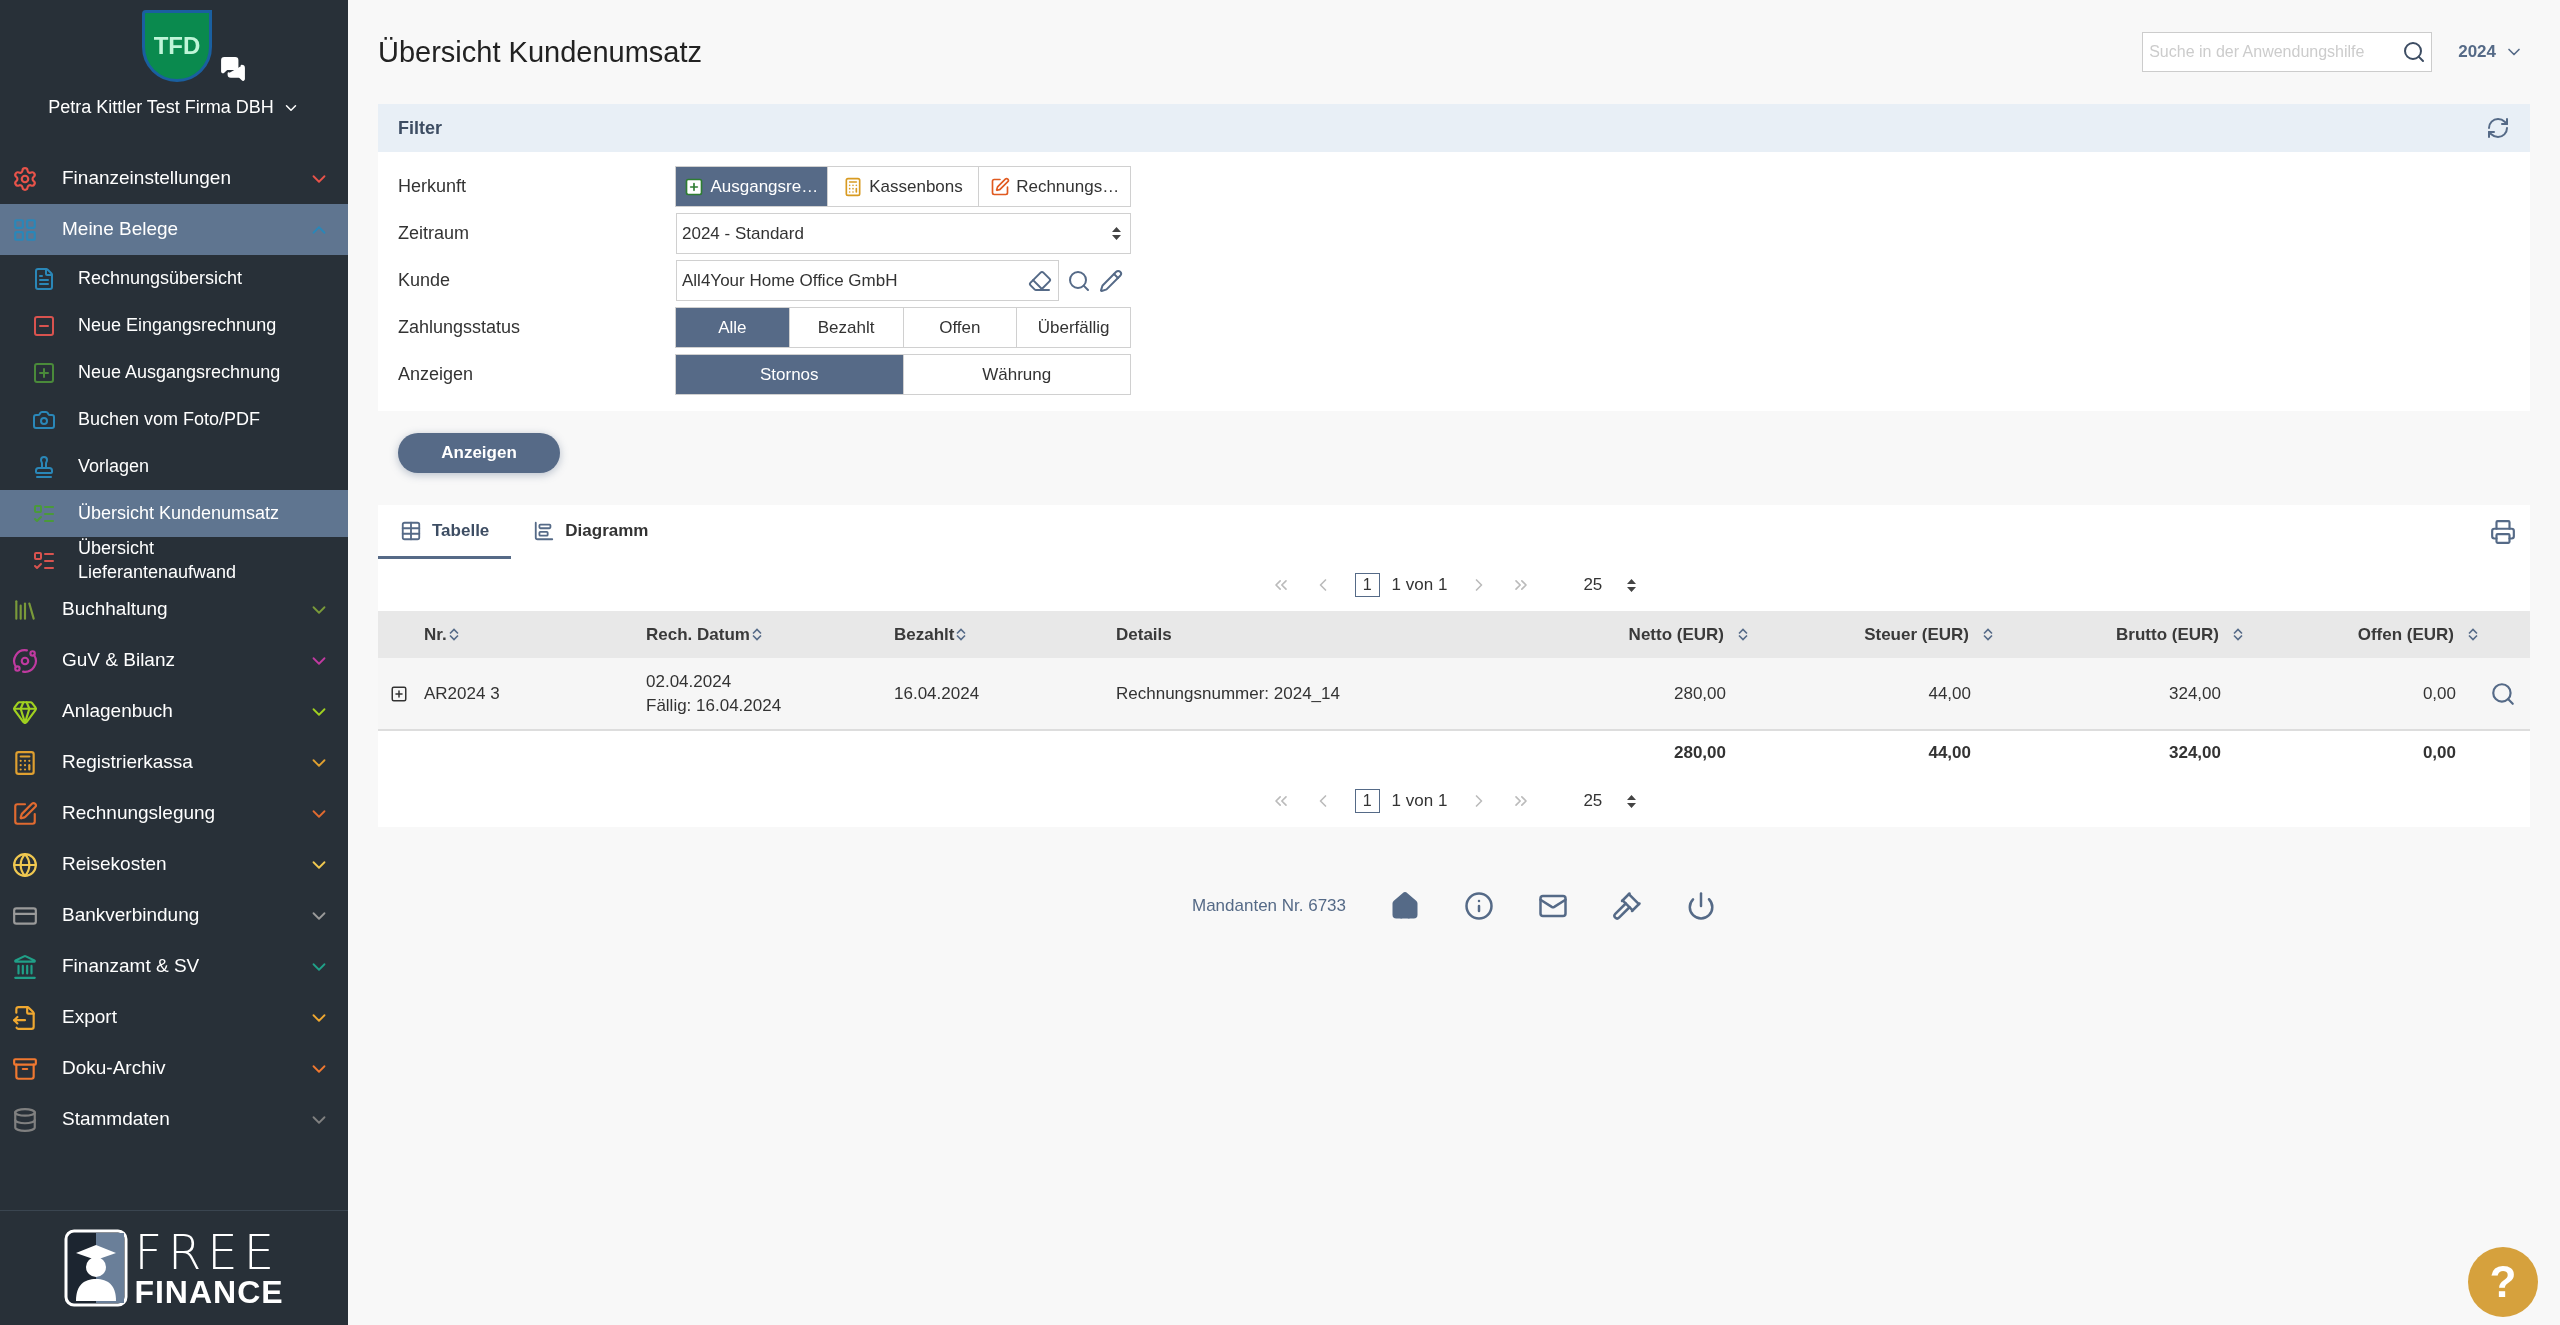 Image resolution: width=2560 pixels, height=1325 pixels. I want to click on filter-label: Zahlungsstatus, so click(460, 327).